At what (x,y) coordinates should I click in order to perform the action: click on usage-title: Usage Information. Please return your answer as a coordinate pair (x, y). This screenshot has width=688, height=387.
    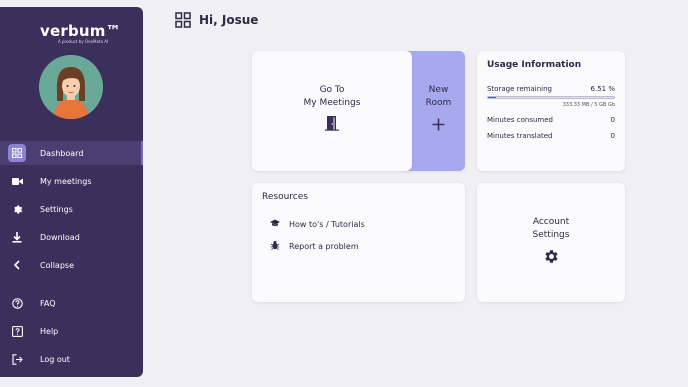
    Looking at the image, I should click on (534, 65).